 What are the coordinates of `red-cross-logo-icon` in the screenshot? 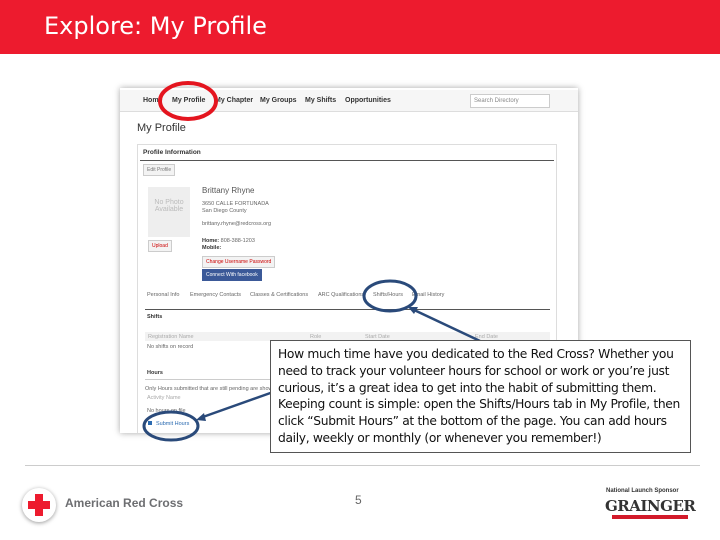 It's located at (39, 505).